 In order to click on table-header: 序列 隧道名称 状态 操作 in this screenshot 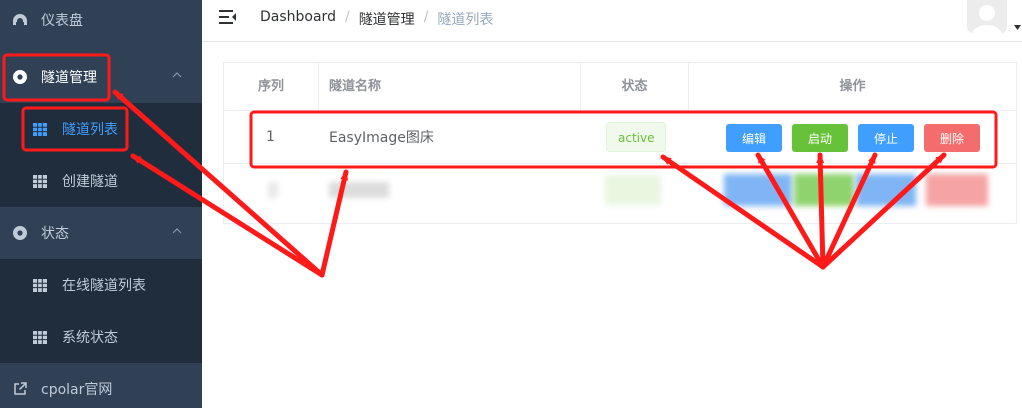, I will do `click(620, 87)`.